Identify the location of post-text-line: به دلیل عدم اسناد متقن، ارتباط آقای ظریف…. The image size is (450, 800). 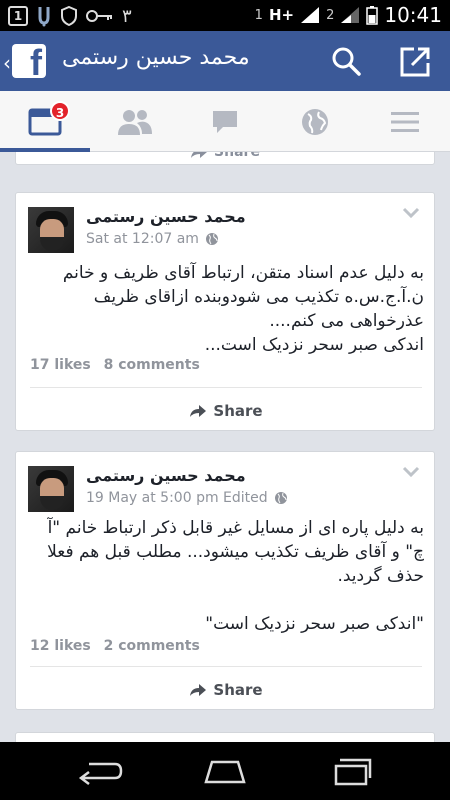
(243, 273).